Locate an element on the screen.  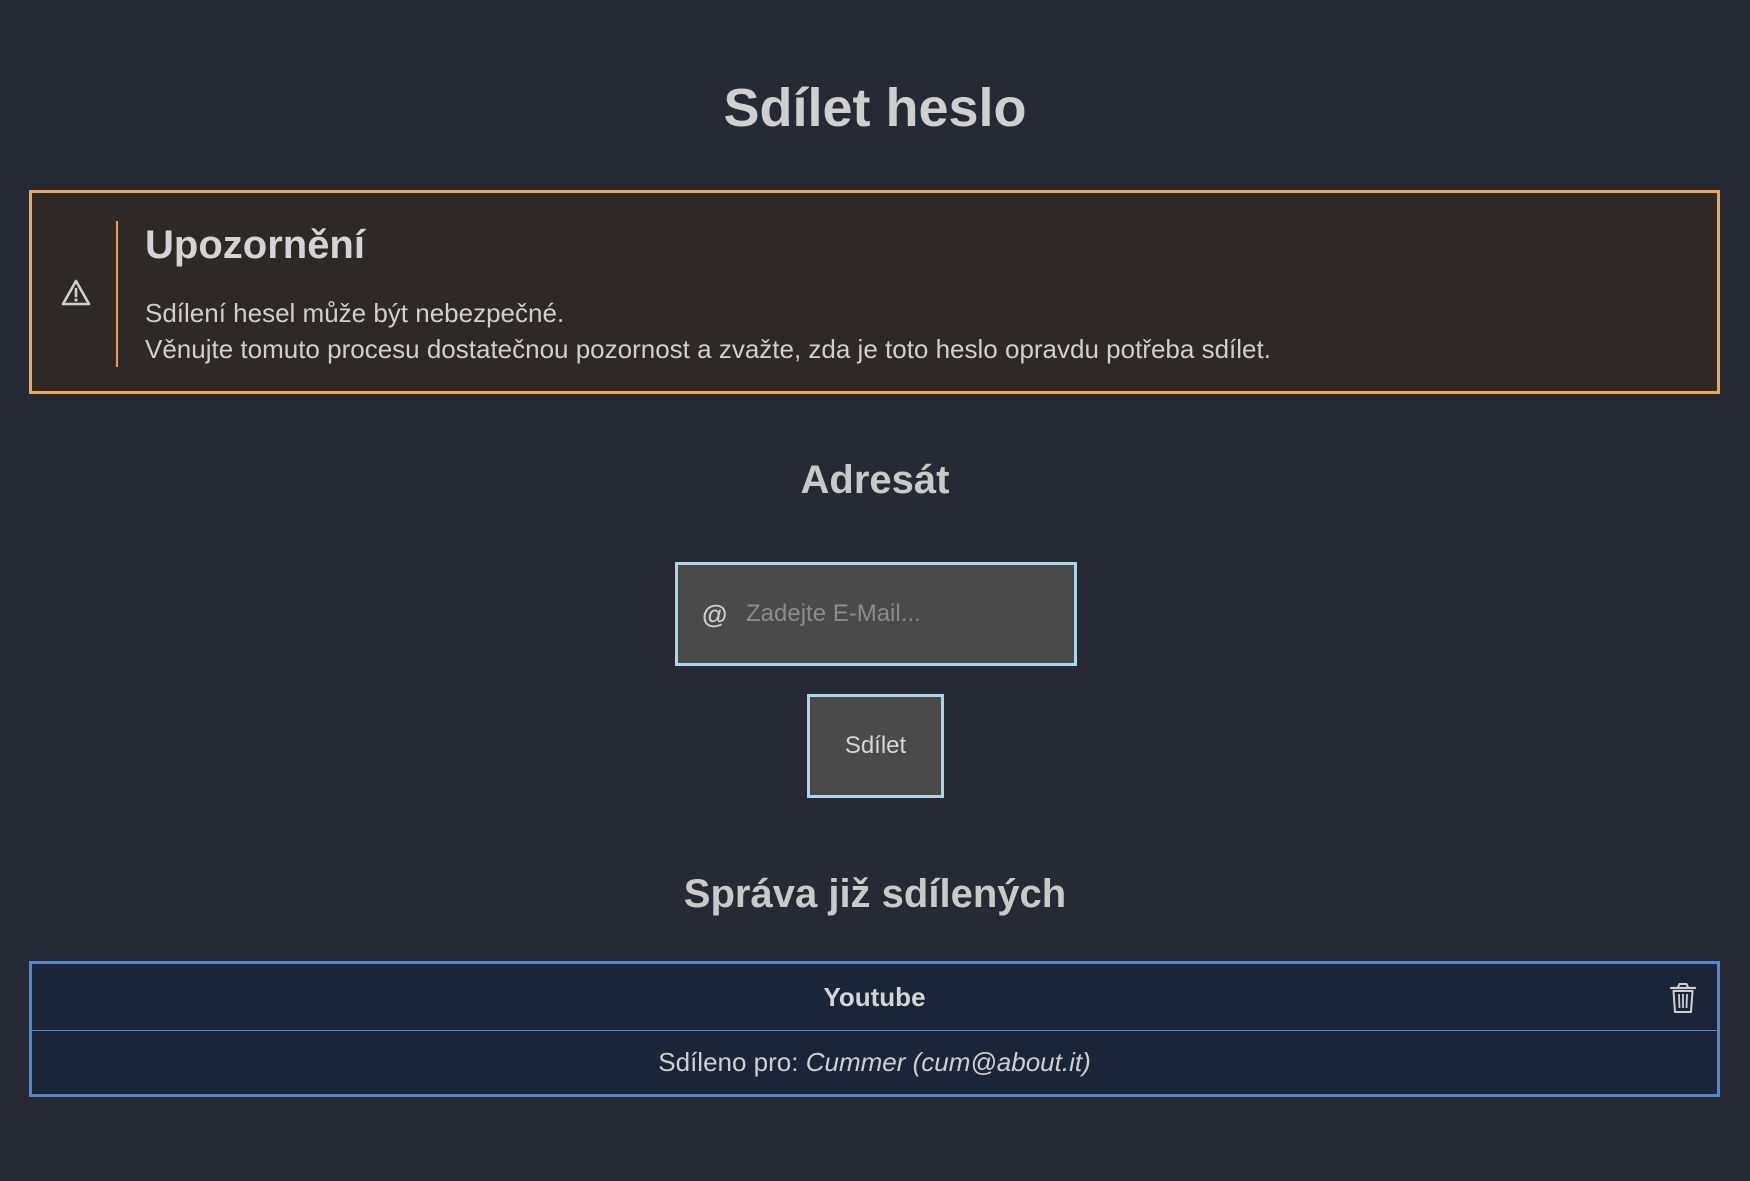
shared-item-title: Youtube is located at coordinates (874, 997).